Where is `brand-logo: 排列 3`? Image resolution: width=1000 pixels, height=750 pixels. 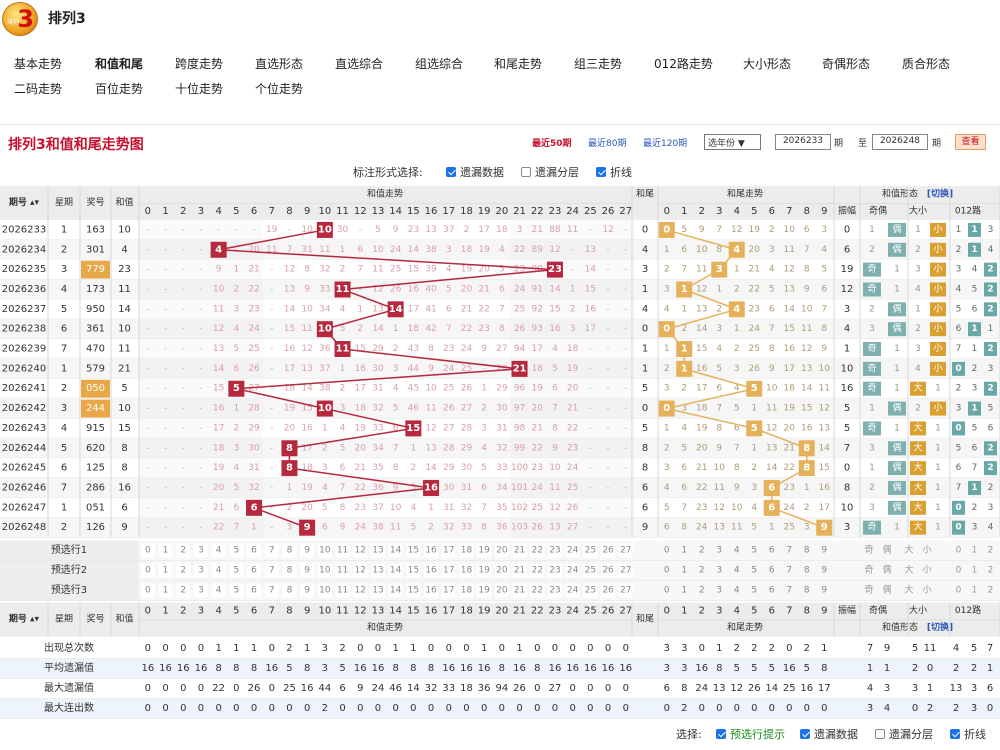 brand-logo: 排列 3 is located at coordinates (20, 19).